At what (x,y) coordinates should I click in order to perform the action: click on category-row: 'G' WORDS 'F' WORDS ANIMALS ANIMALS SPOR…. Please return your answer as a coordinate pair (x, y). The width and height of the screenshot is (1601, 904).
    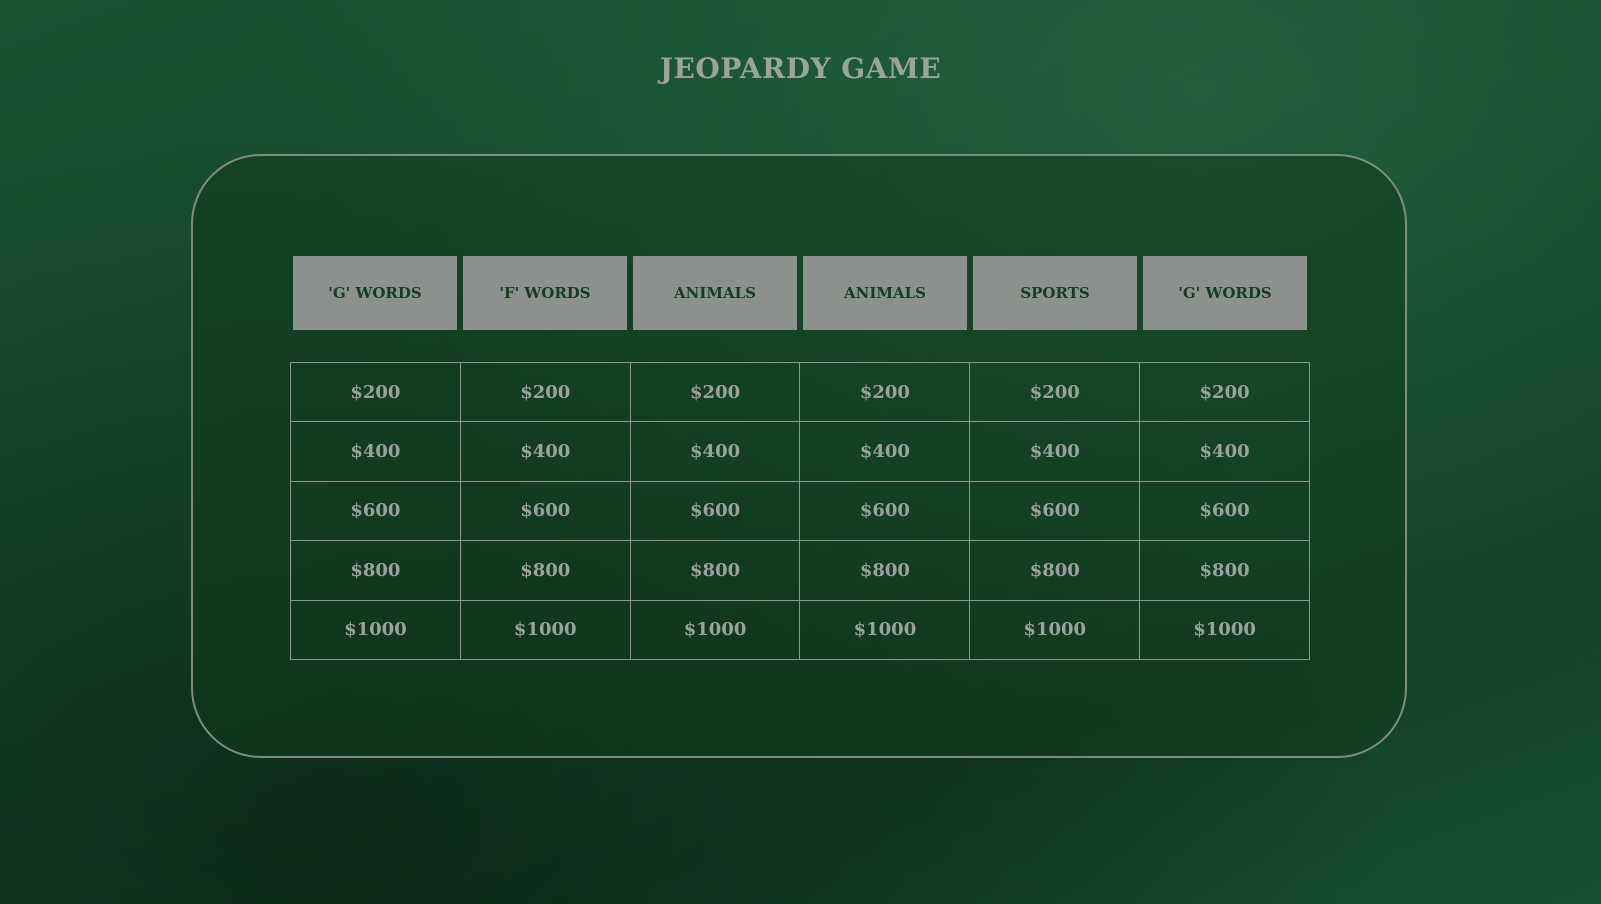
    Looking at the image, I should click on (800, 293).